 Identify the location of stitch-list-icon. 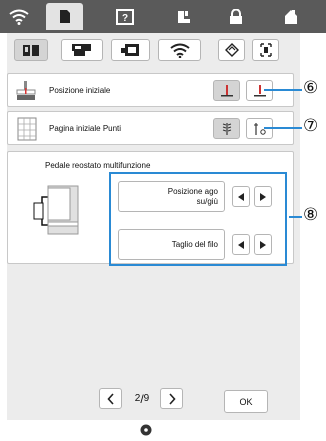
(226, 128).